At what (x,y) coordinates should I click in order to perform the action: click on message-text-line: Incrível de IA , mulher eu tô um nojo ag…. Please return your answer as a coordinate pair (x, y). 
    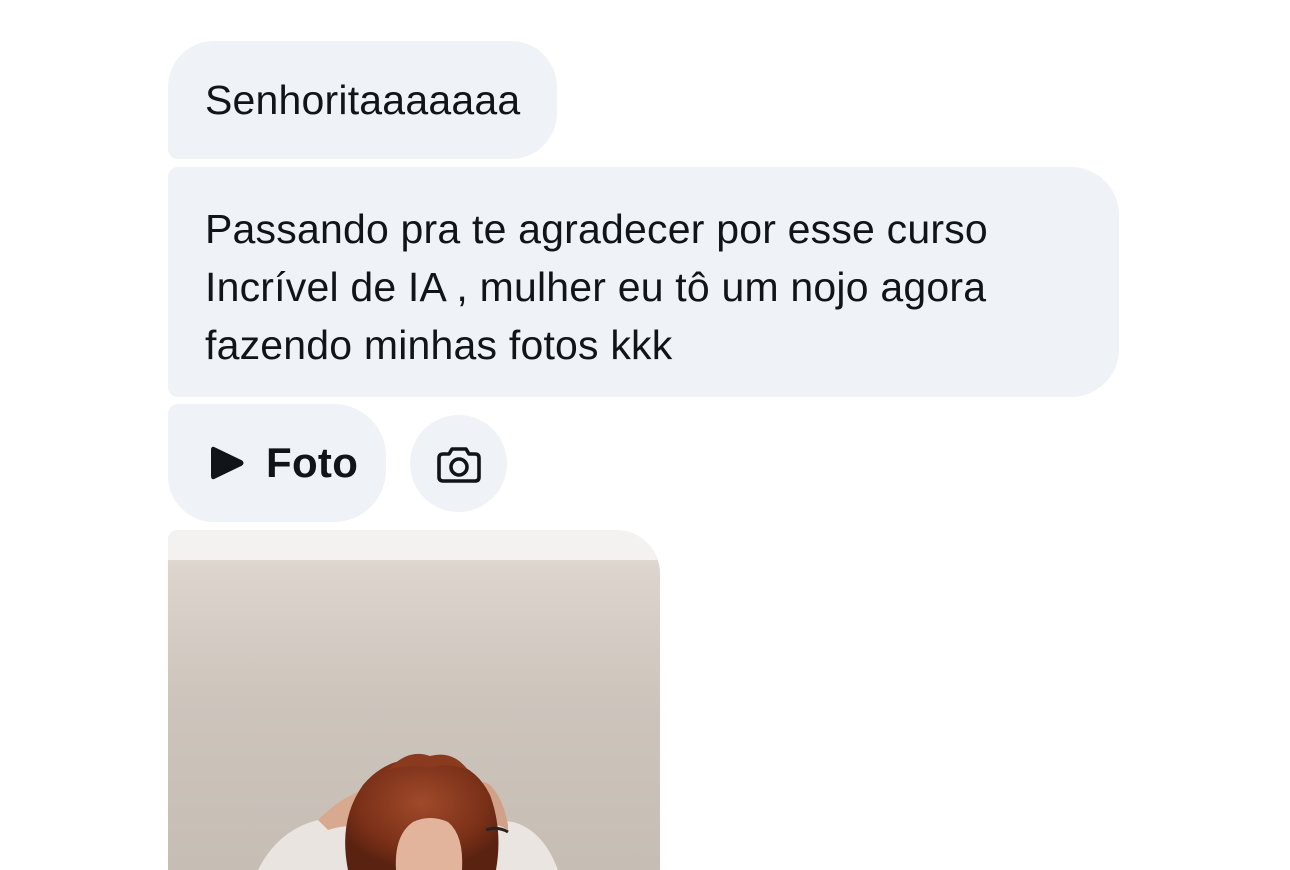
    Looking at the image, I should click on (596, 287).